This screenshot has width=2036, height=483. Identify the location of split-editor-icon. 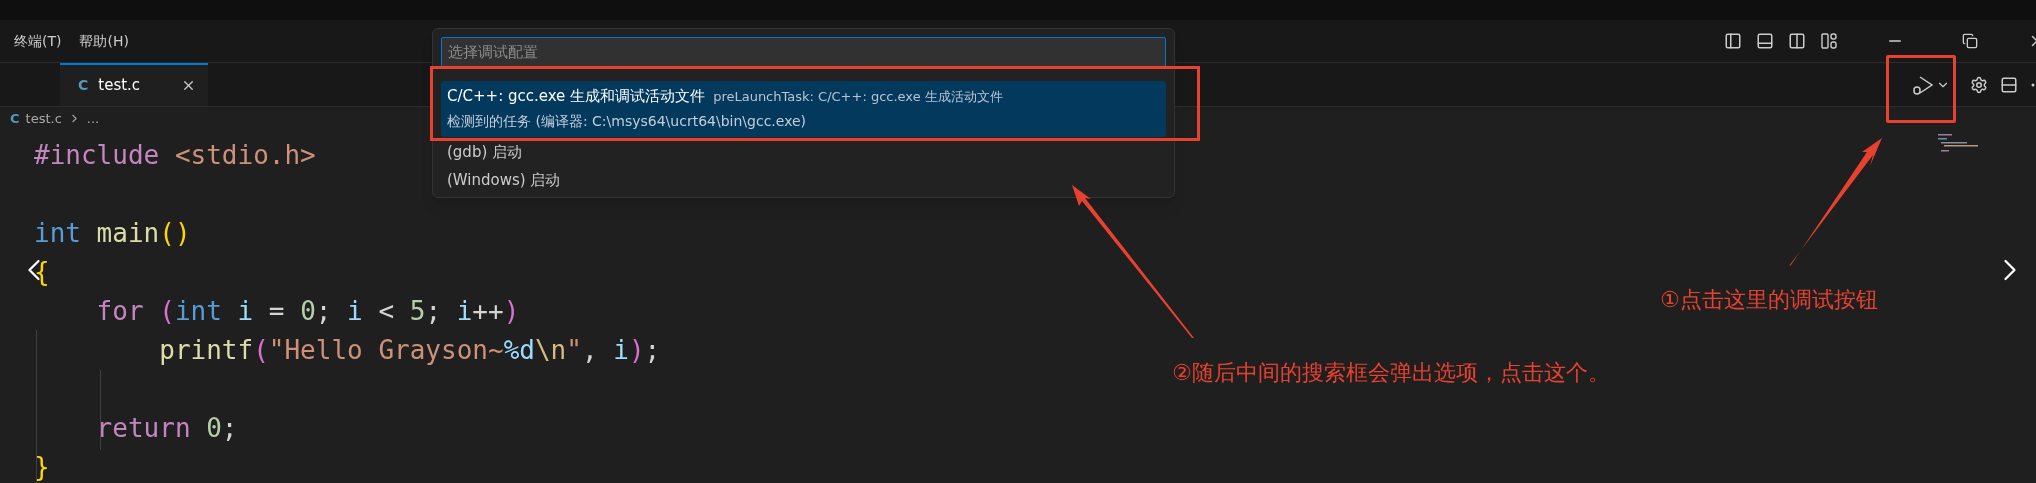
(2009, 84).